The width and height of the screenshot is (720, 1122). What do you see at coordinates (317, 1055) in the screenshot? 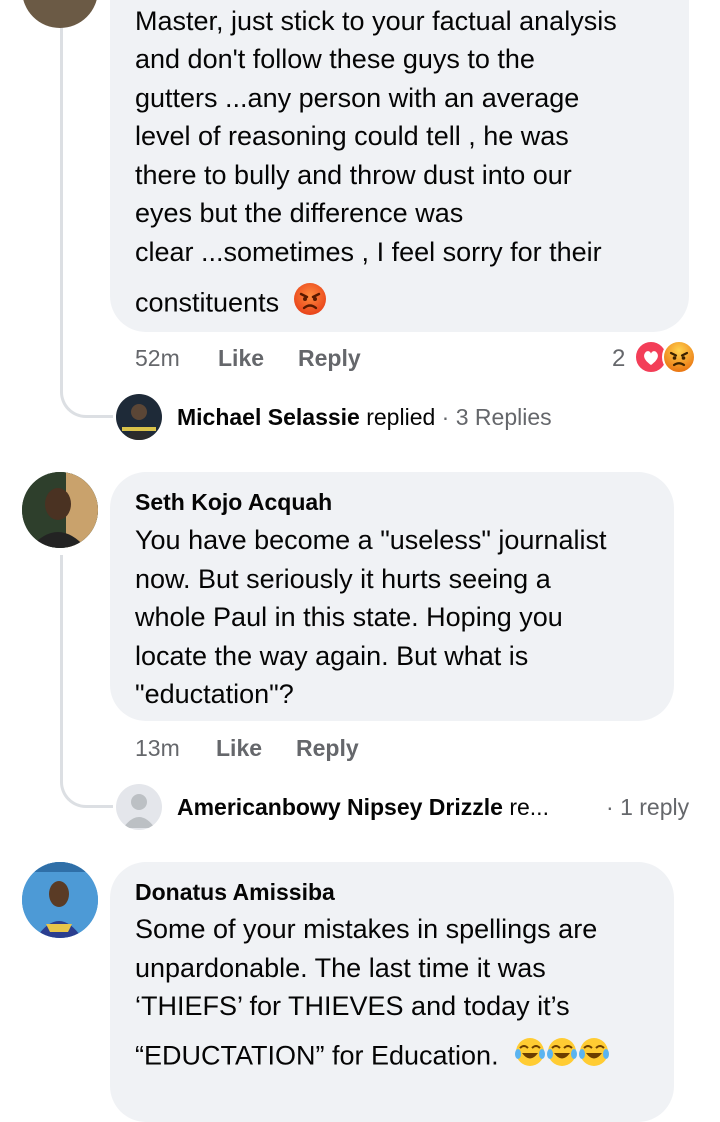
I see `comment-text-last: “EDUCTATION” for Education.` at bounding box center [317, 1055].